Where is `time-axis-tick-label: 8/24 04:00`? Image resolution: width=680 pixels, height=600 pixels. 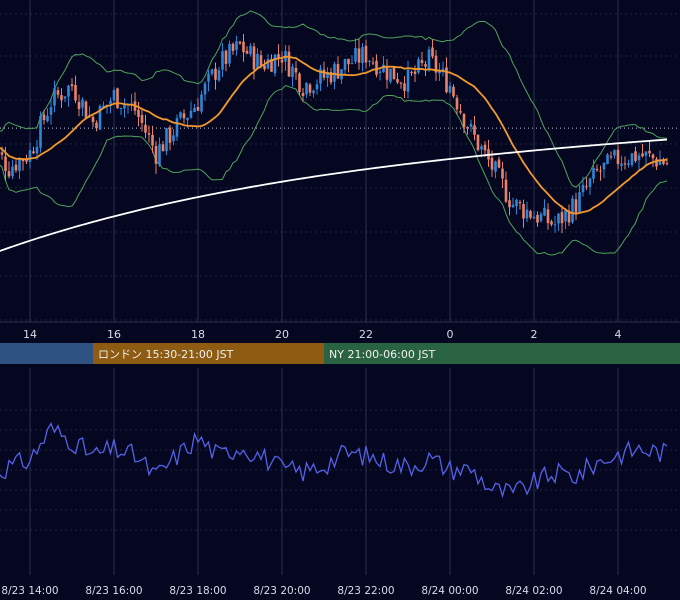
time-axis-tick-label: 8/24 04:00 is located at coordinates (617, 591).